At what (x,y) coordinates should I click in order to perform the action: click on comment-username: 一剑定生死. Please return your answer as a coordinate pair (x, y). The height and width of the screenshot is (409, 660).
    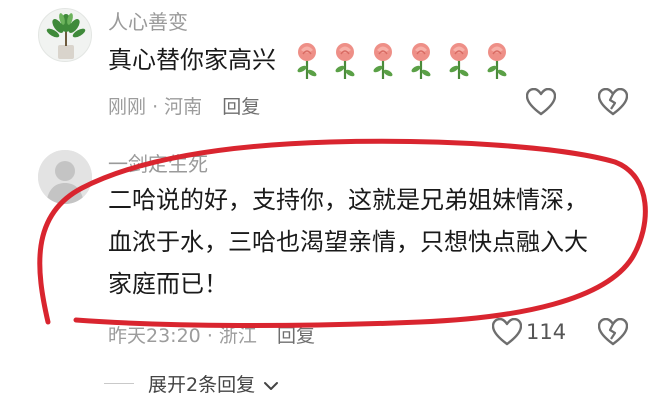
    Looking at the image, I should click on (158, 162).